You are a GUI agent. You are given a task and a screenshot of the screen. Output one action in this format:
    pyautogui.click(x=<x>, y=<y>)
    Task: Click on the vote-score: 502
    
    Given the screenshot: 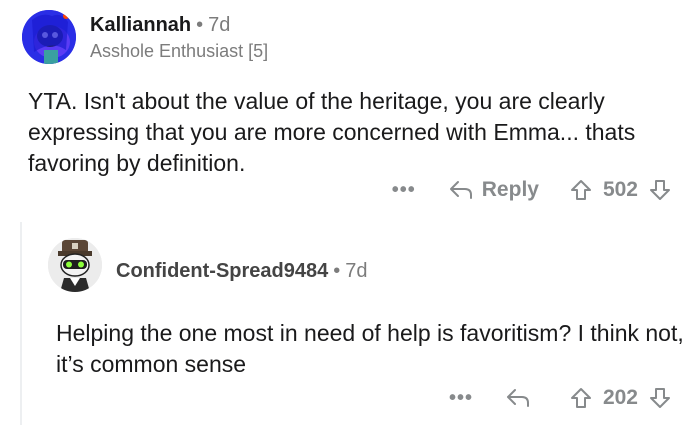 What is the action you would take?
    pyautogui.click(x=620, y=189)
    